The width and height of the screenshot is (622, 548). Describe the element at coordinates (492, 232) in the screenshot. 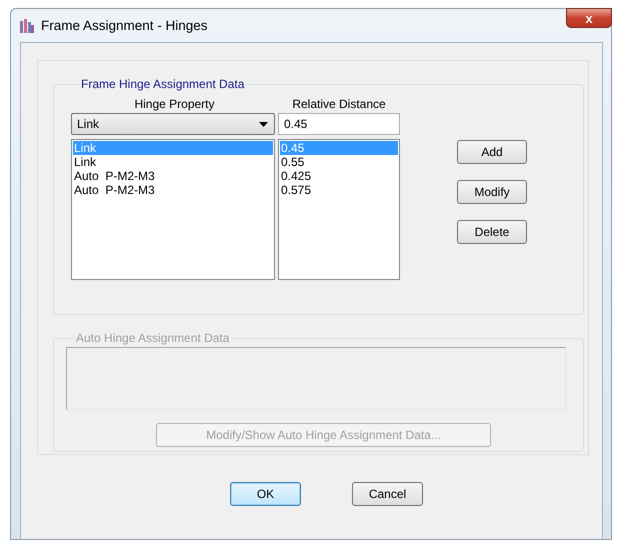

I see `action-button: Delete` at that location.